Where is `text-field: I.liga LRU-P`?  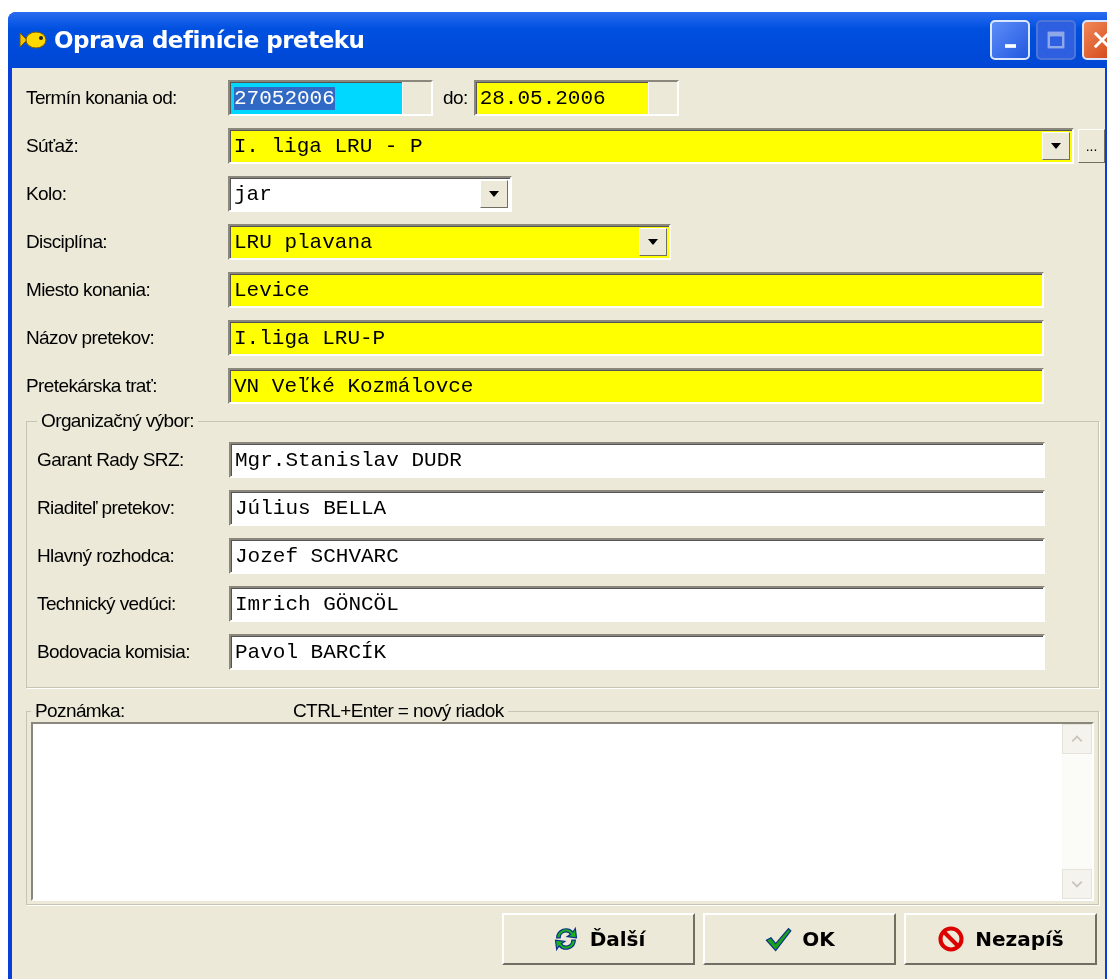 text-field: I.liga LRU-P is located at coordinates (636, 338).